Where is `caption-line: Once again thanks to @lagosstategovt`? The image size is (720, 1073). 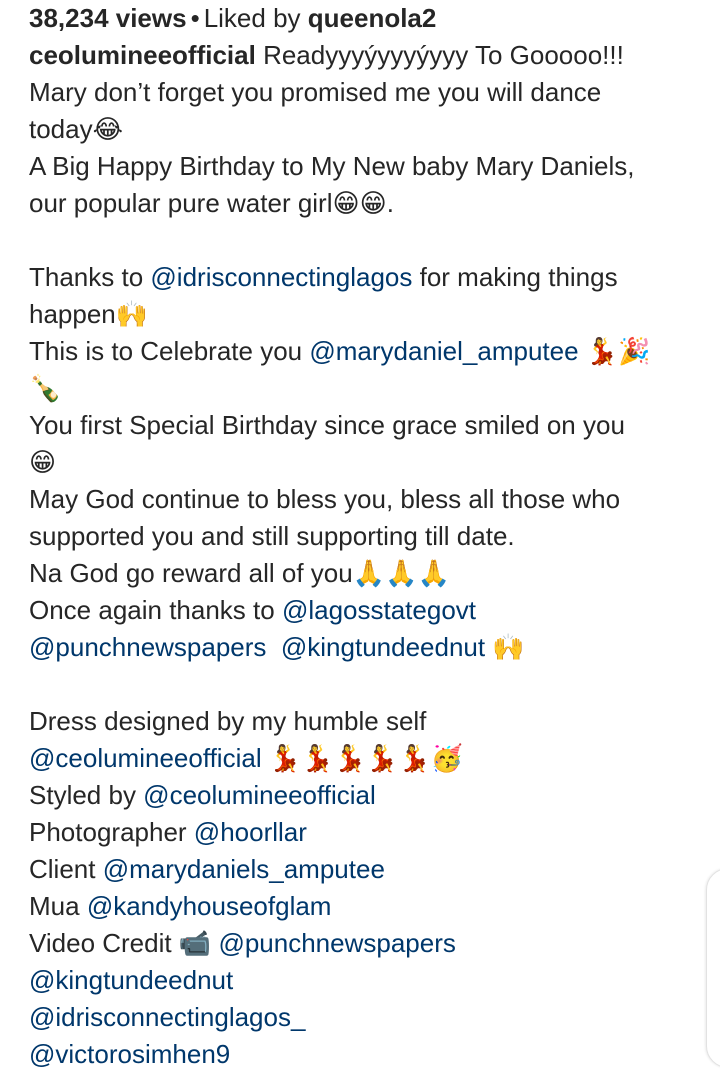 caption-line: Once again thanks to @lagosstategovt is located at coordinates (369, 610).